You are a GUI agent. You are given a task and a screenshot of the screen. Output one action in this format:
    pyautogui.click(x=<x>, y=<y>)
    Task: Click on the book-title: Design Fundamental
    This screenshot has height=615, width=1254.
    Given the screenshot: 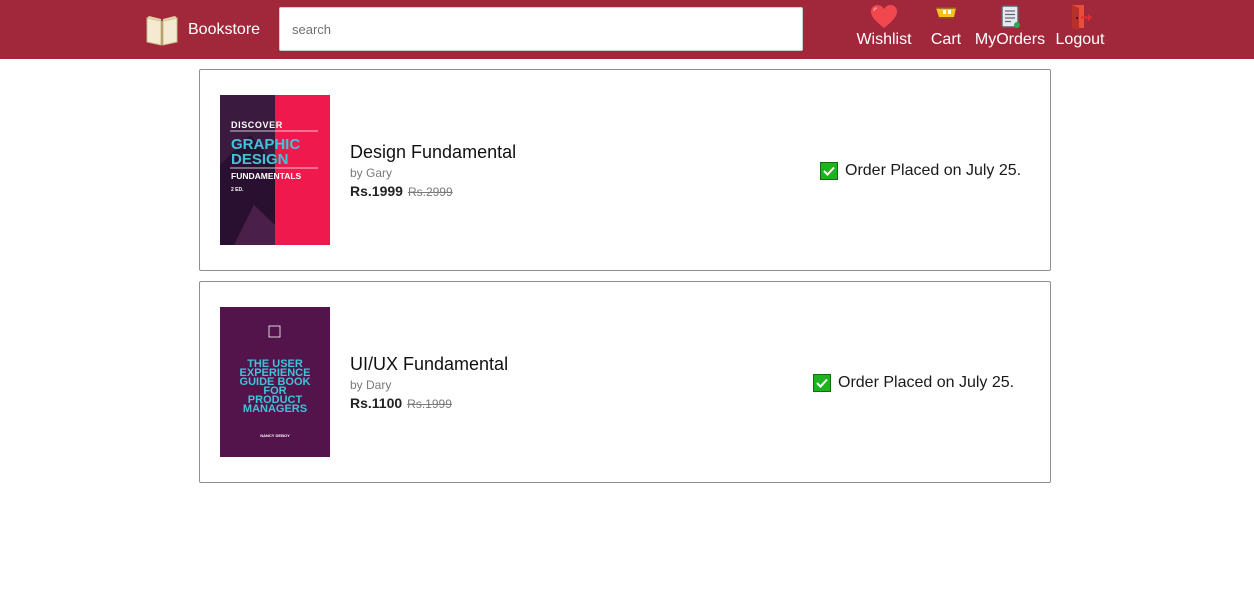 What is the action you would take?
    pyautogui.click(x=433, y=152)
    